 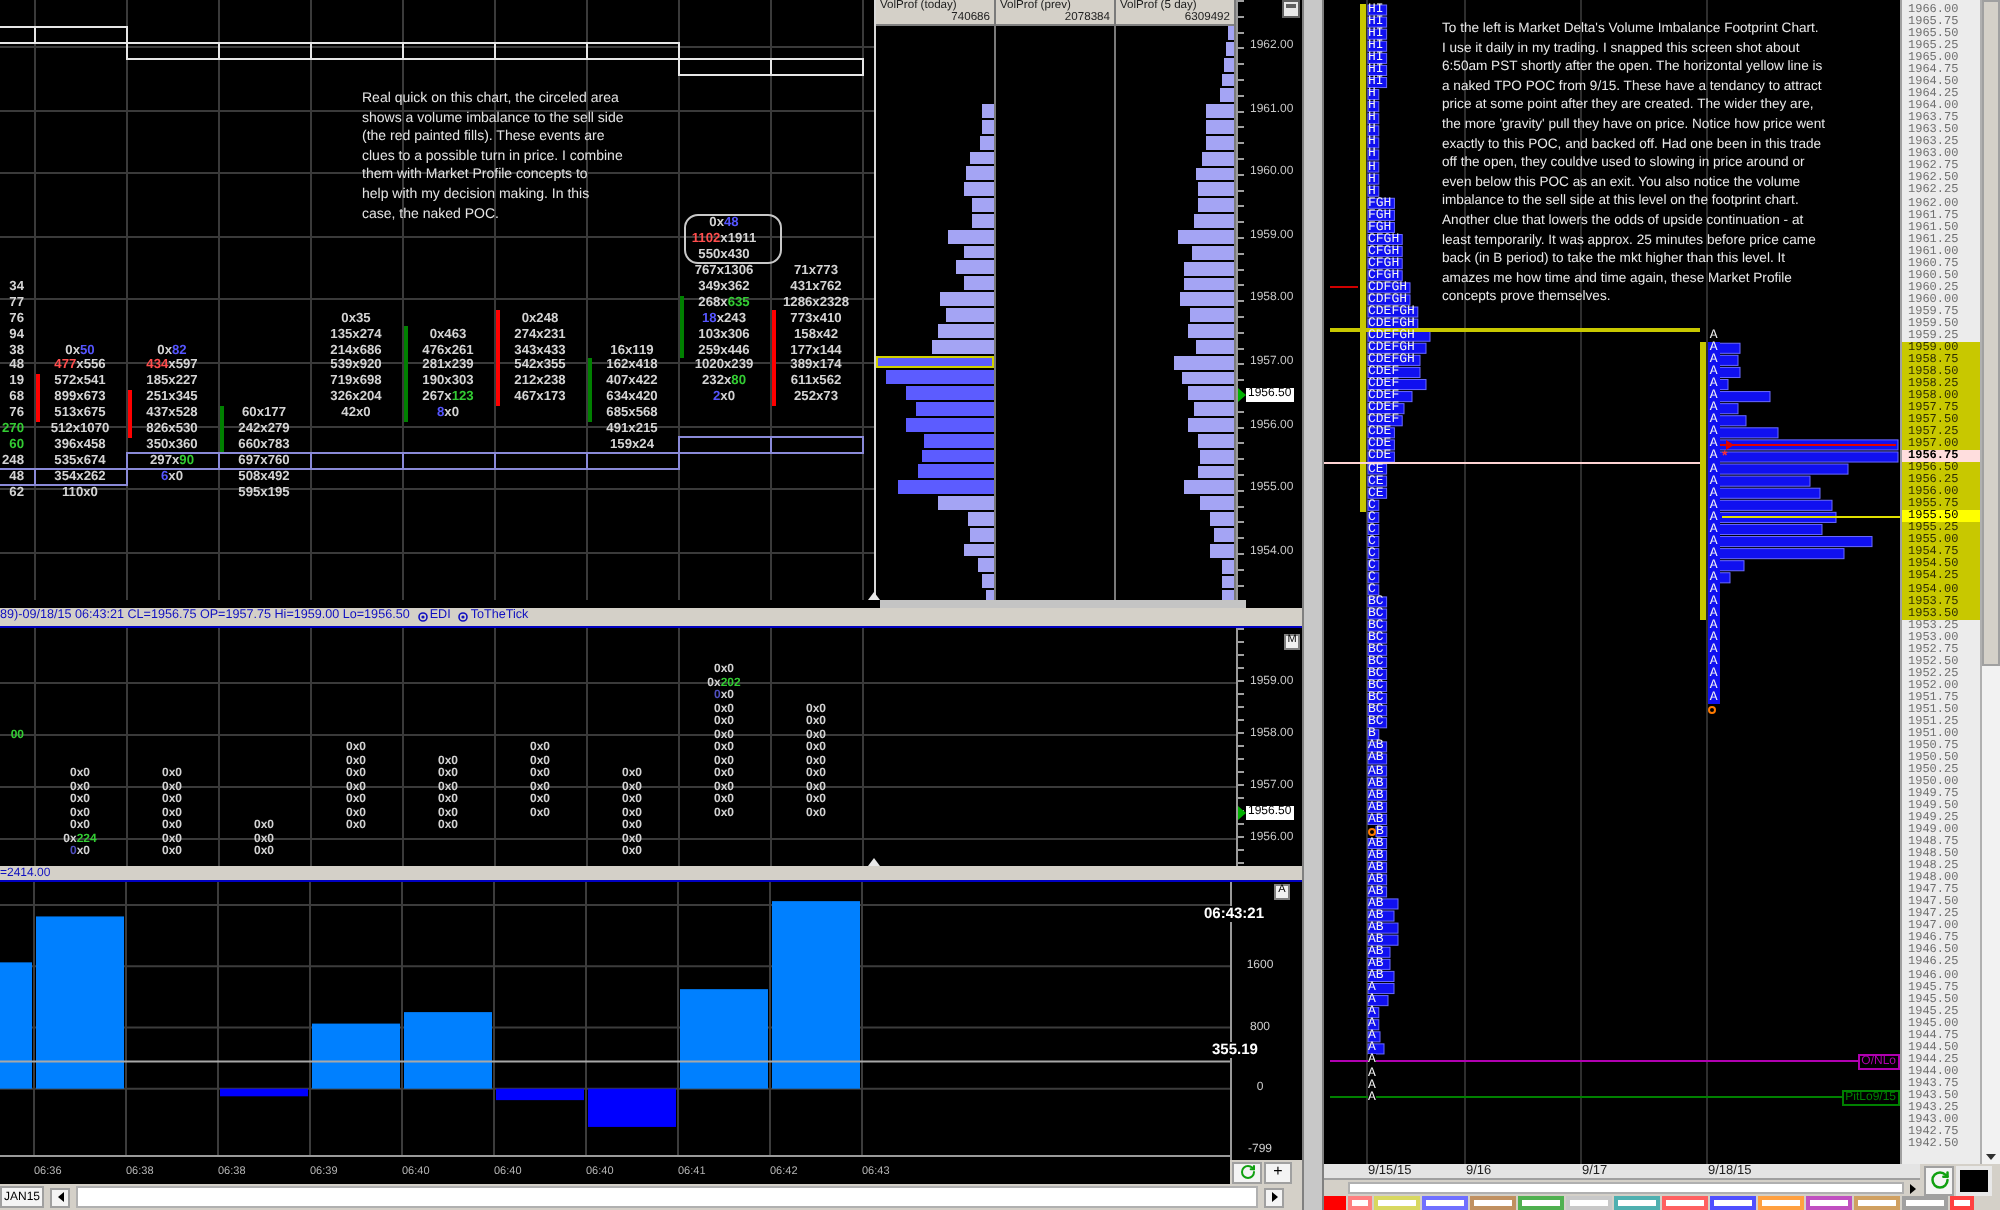 What do you see at coordinates (1991, 333) in the screenshot?
I see `scrollbar-thumb` at bounding box center [1991, 333].